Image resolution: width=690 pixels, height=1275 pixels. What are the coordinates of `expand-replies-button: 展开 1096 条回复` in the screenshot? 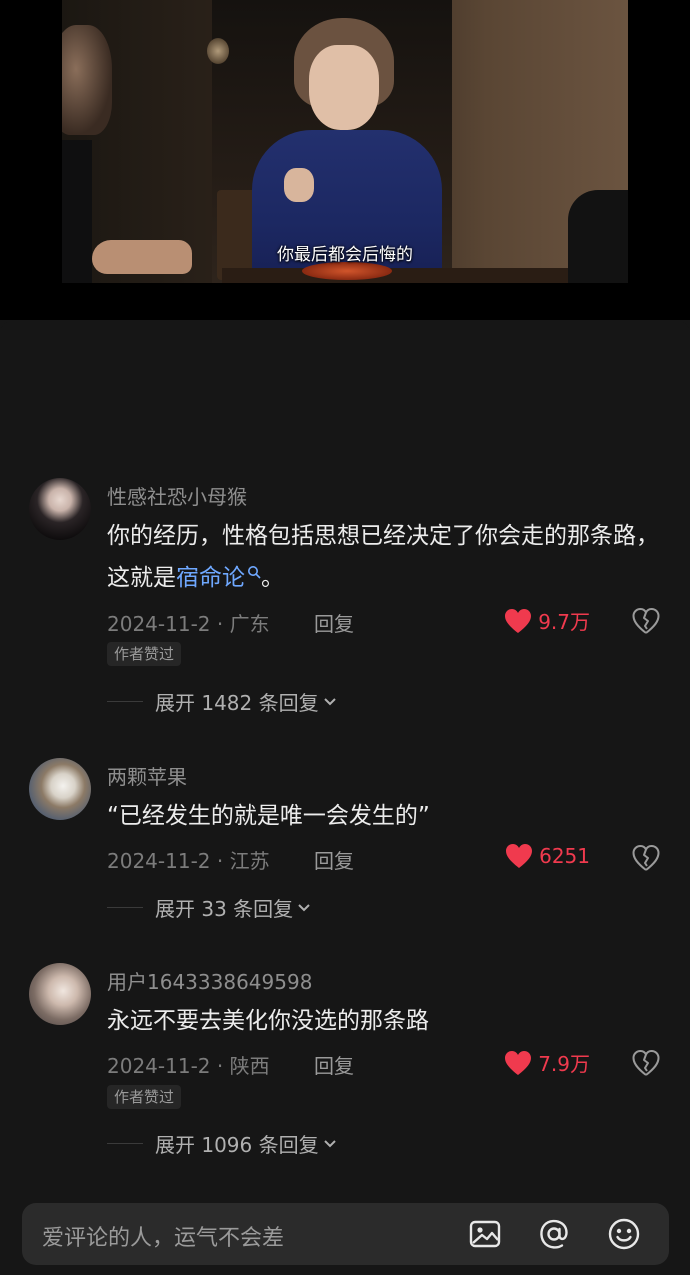 It's located at (222, 1143).